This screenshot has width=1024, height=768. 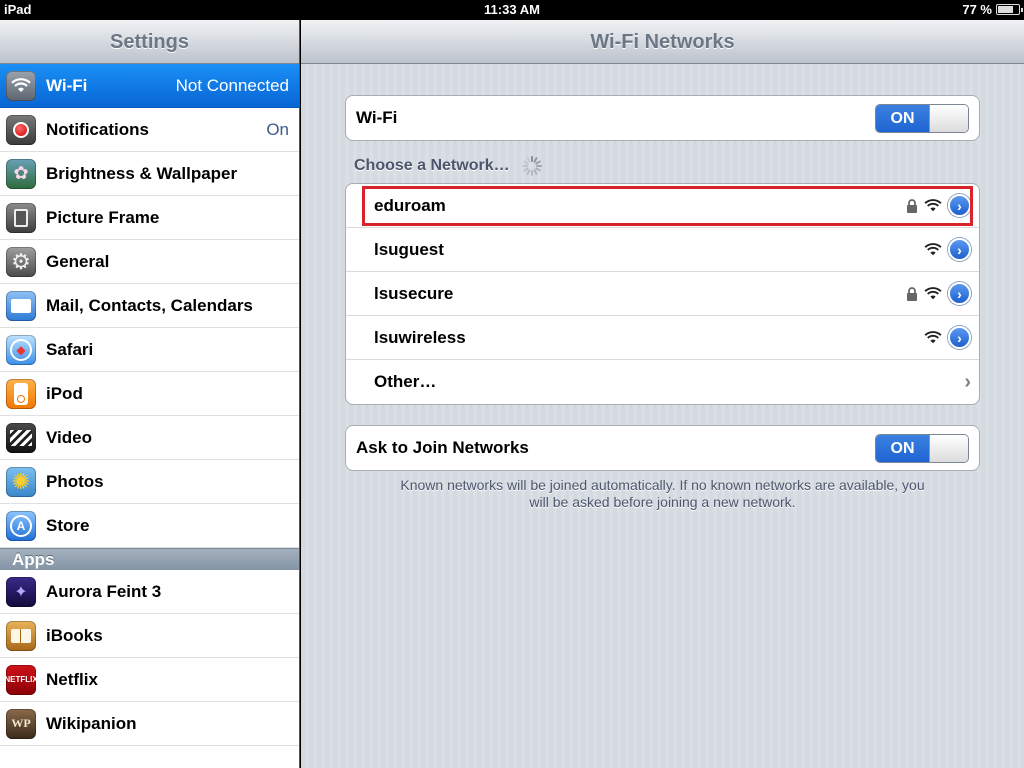 I want to click on status-time: 11:33 AM, so click(x=512, y=9).